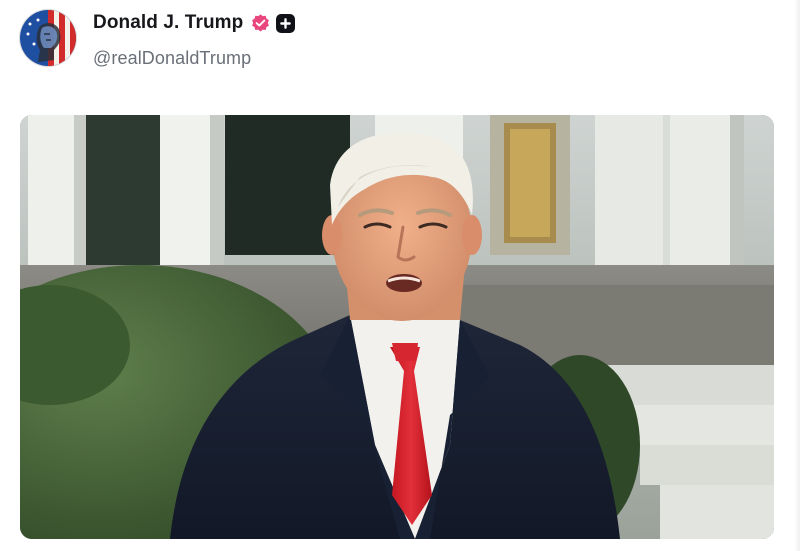 Image resolution: width=800 pixels, height=551 pixels. I want to click on name-row: Donald J. Trump, so click(194, 23).